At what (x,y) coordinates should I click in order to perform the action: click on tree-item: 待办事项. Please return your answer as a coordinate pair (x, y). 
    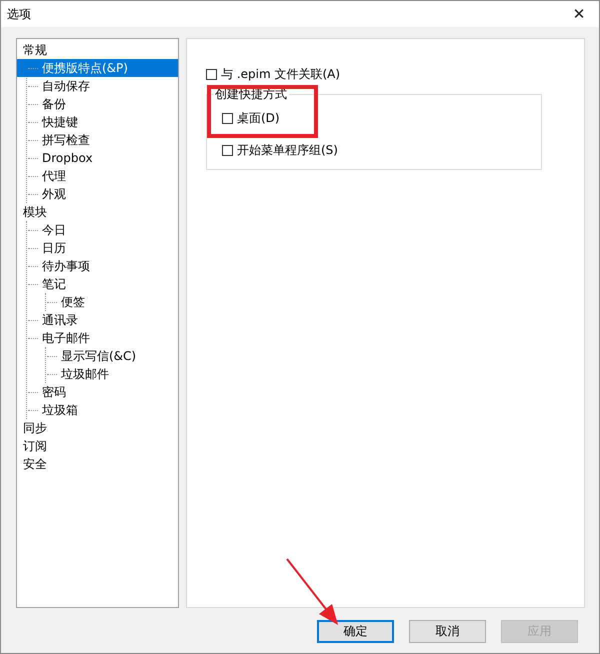
    Looking at the image, I should click on (109, 266).